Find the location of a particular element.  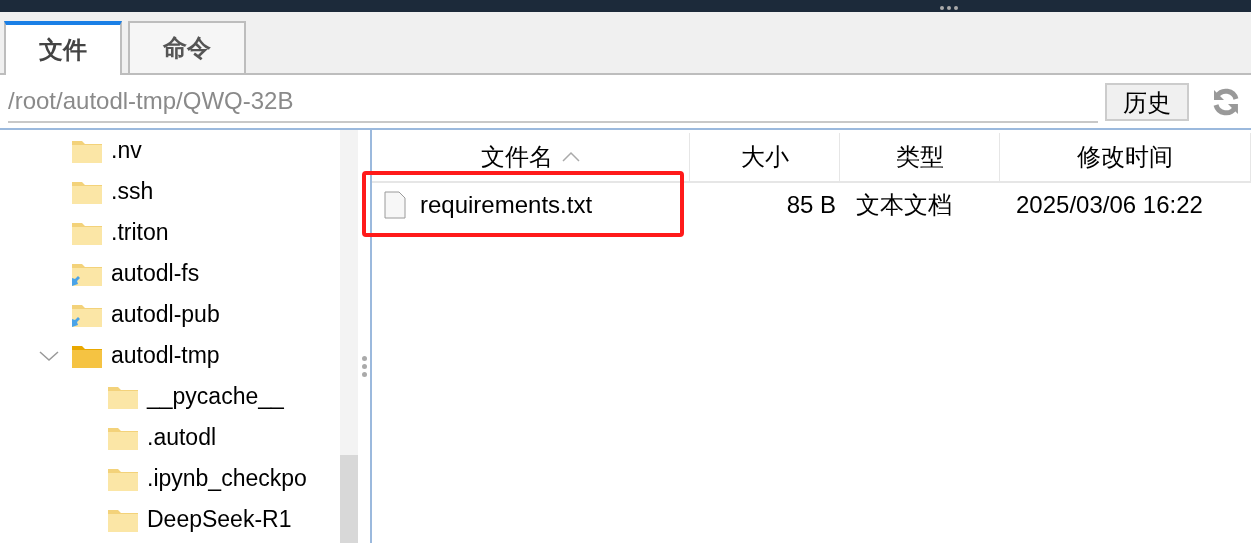

file-type: 文本文档 is located at coordinates (904, 205).